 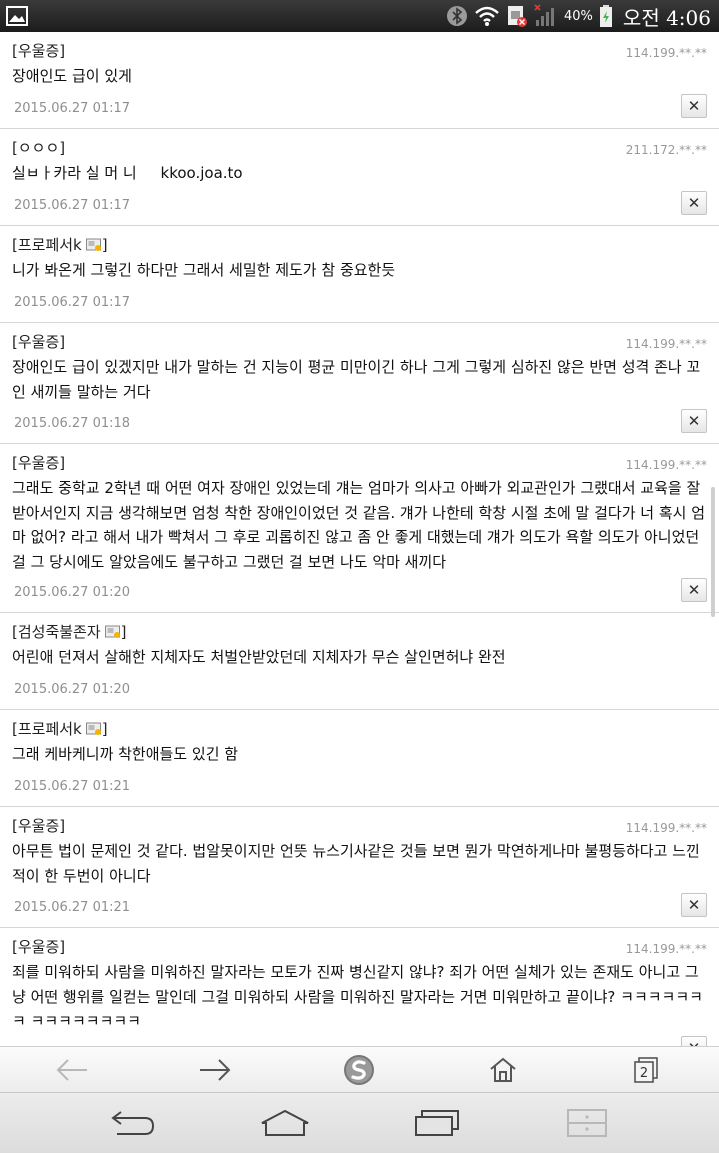 I want to click on browser-menu-button, so click(x=359, y=1070).